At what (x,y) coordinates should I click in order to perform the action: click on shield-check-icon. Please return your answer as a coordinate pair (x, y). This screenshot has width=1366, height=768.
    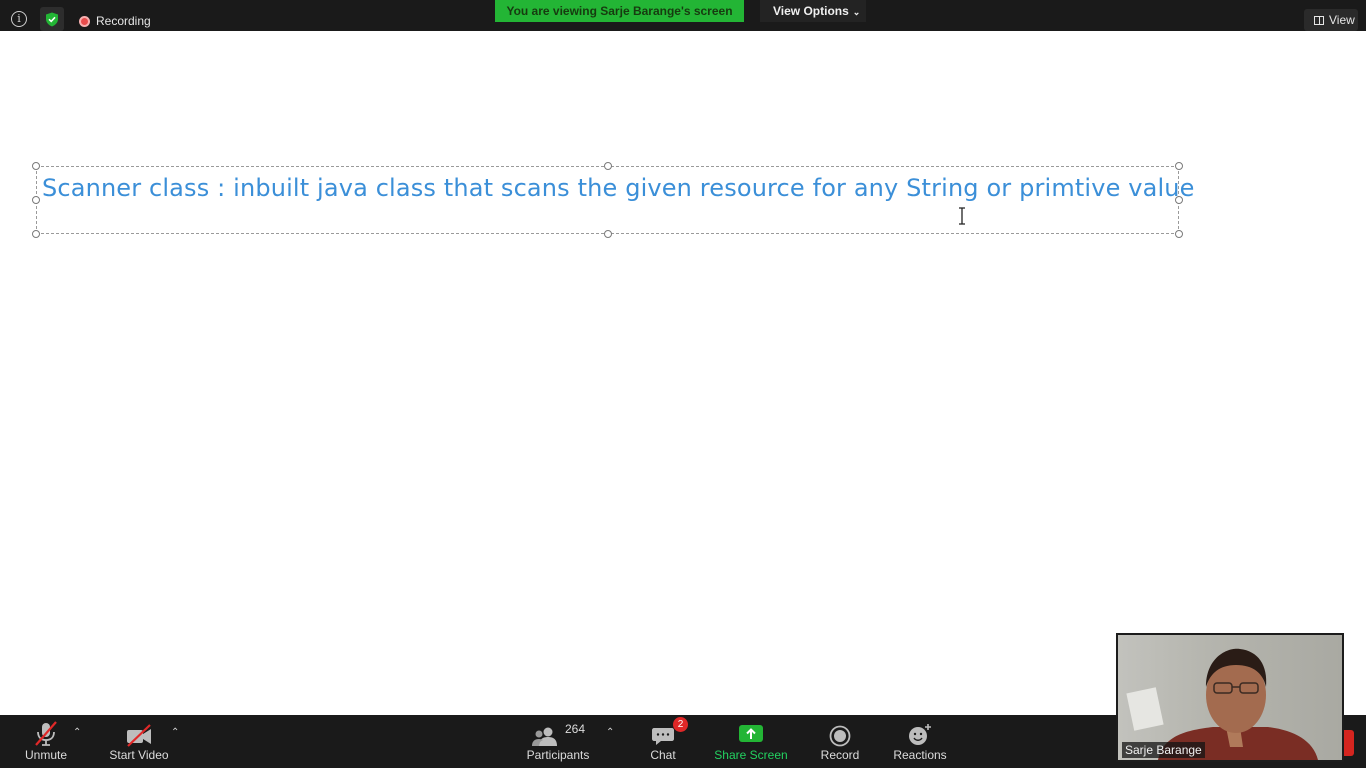
    Looking at the image, I should click on (52, 19).